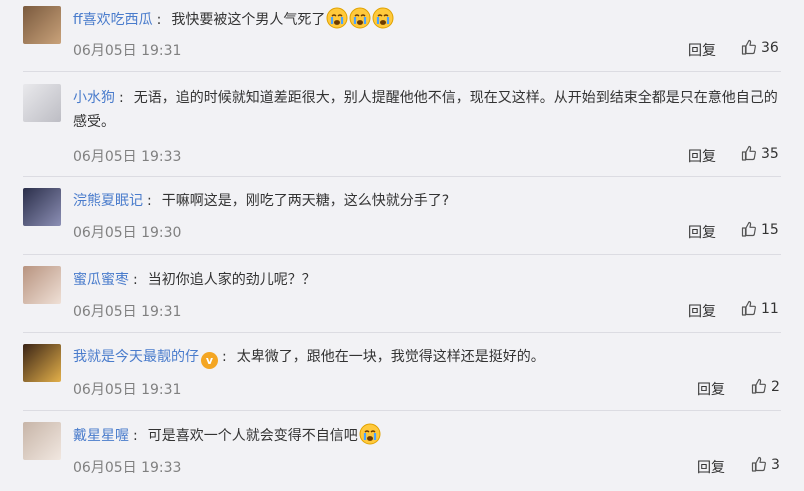 The width and height of the screenshot is (804, 491). What do you see at coordinates (136, 357) in the screenshot?
I see `username-link: 我就是今天最靓的仔` at bounding box center [136, 357].